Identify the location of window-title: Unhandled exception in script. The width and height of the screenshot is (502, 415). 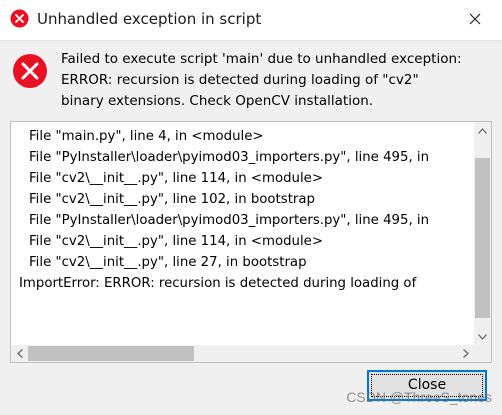
(149, 19).